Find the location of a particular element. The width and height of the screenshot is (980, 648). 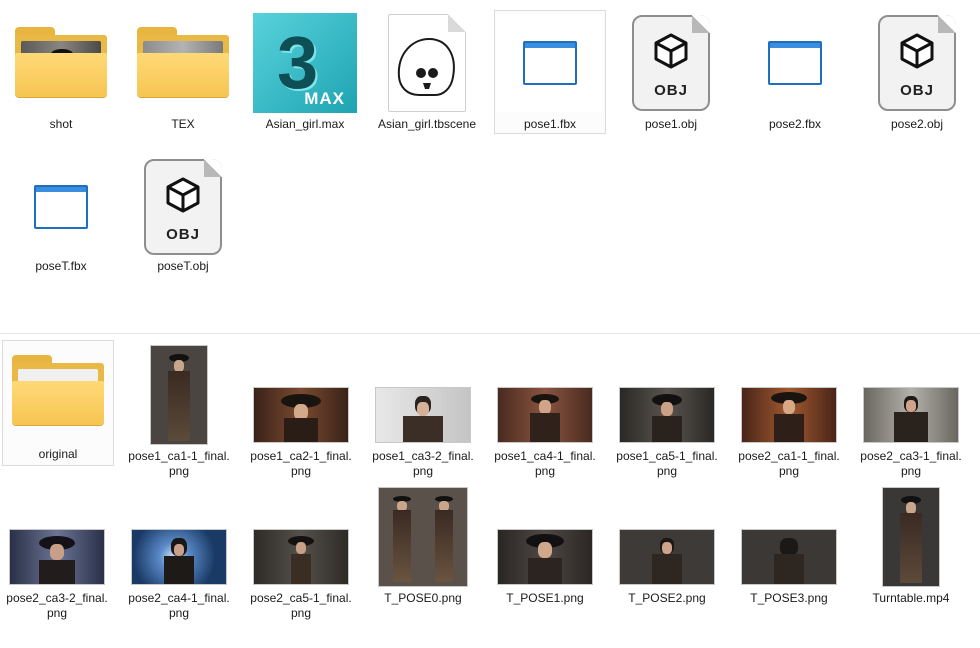

file-item-poset-fbx: poseT.fbx is located at coordinates (61, 217).